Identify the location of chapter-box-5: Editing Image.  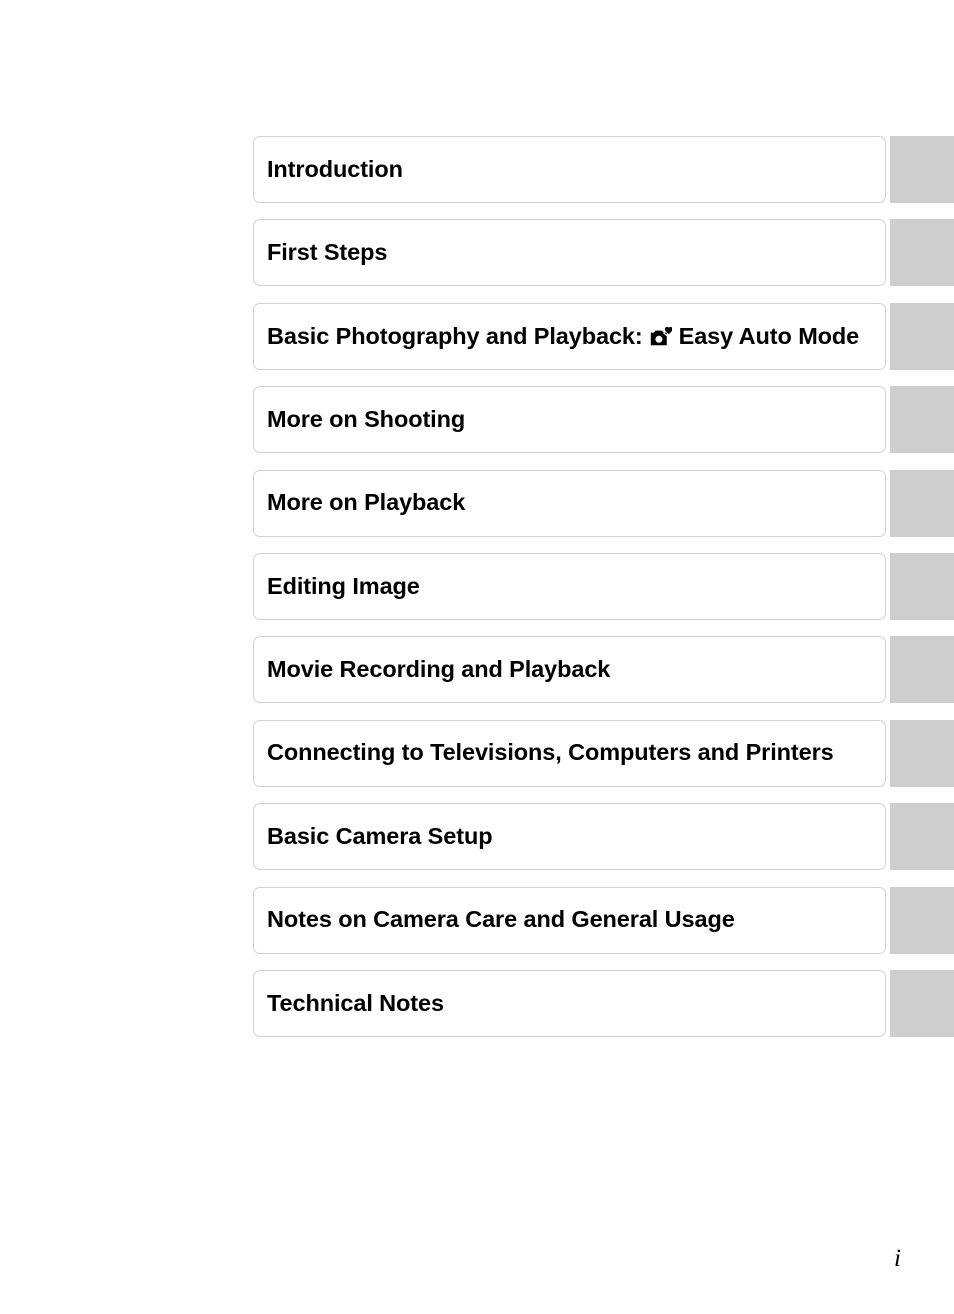
(569, 586).